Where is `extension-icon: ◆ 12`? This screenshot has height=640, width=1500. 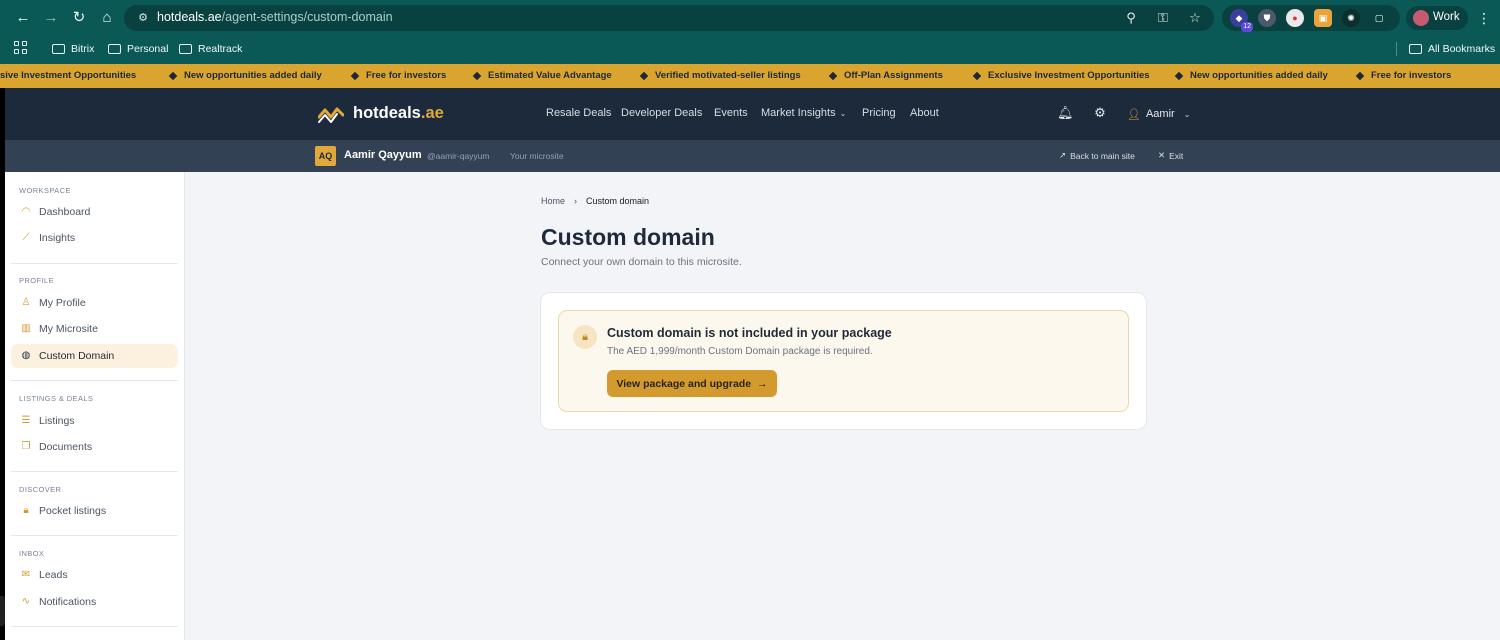
extension-icon: ◆ 12 is located at coordinates (1241, 20).